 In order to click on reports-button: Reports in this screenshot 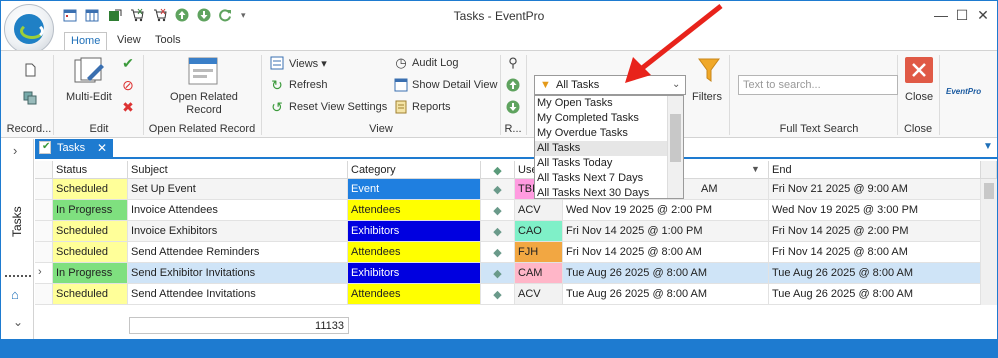, I will do `click(431, 107)`.